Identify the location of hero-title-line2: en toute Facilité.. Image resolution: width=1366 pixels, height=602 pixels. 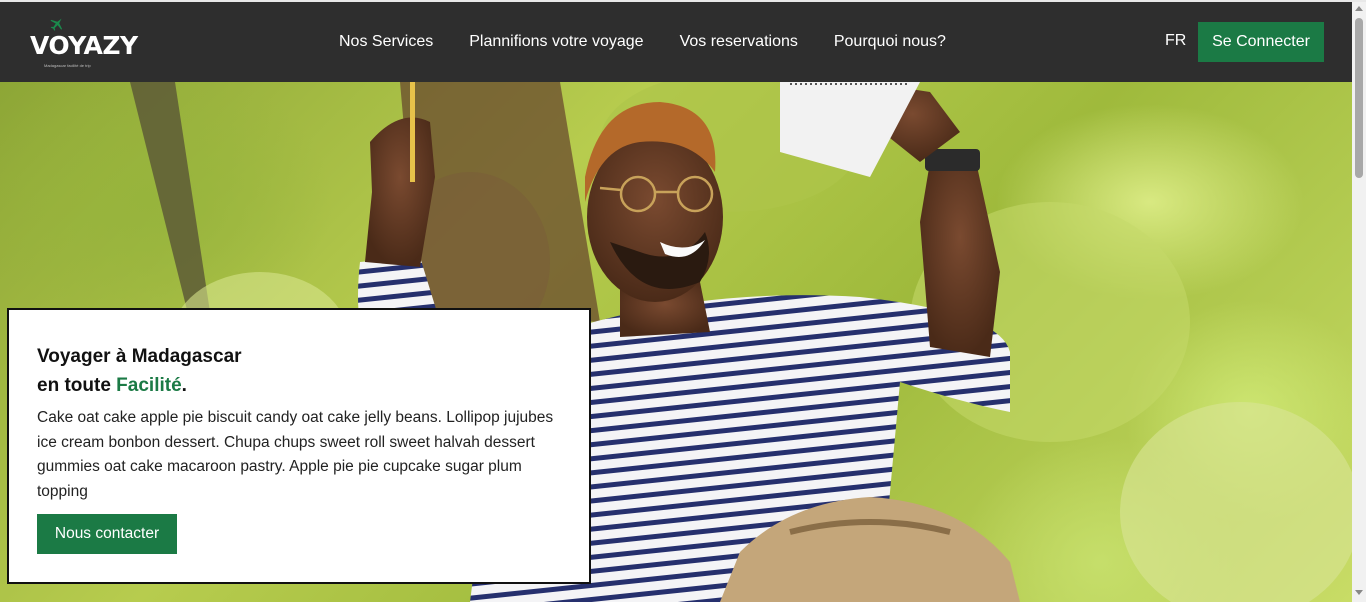
(139, 385).